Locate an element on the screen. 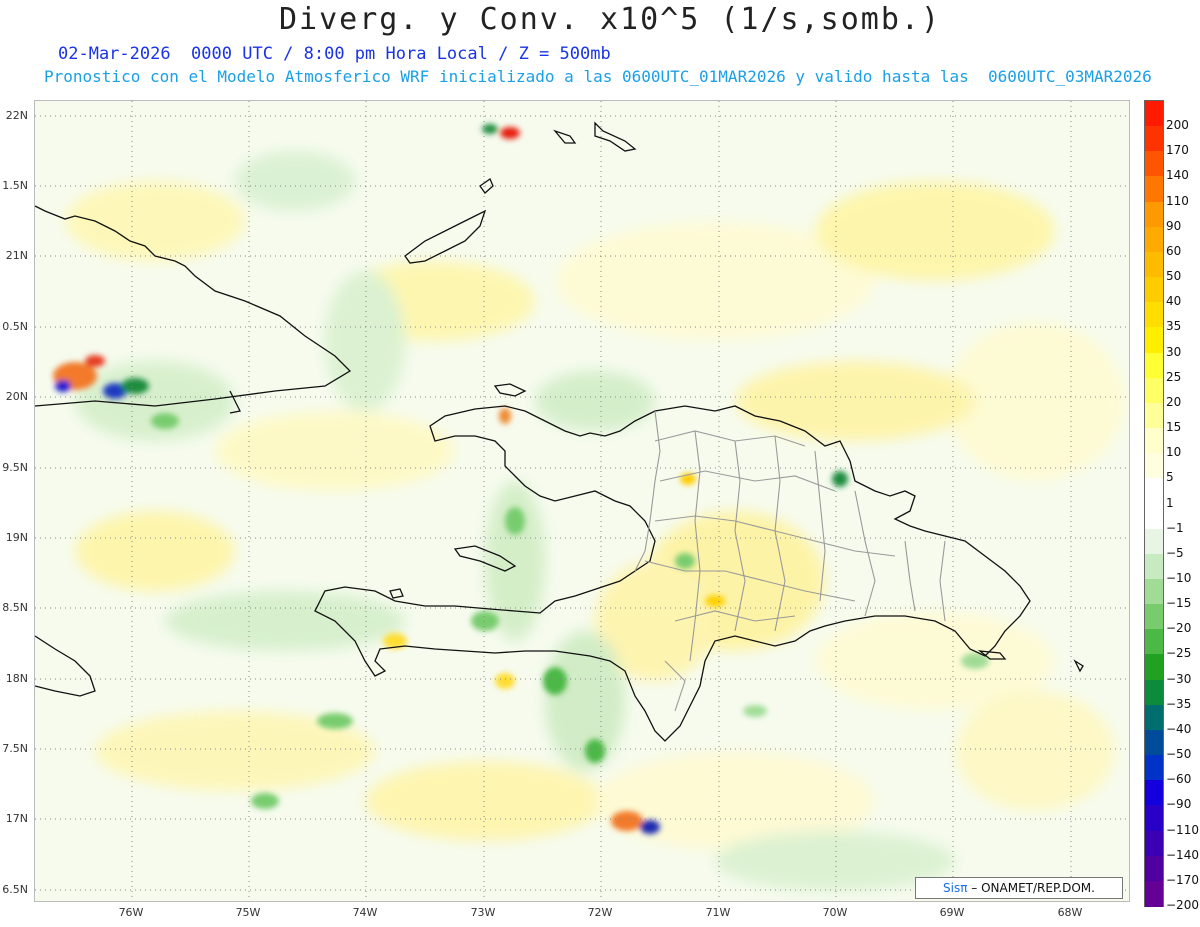 The width and height of the screenshot is (1200, 927). sispi-logo-text: Sisπ is located at coordinates (955, 888).